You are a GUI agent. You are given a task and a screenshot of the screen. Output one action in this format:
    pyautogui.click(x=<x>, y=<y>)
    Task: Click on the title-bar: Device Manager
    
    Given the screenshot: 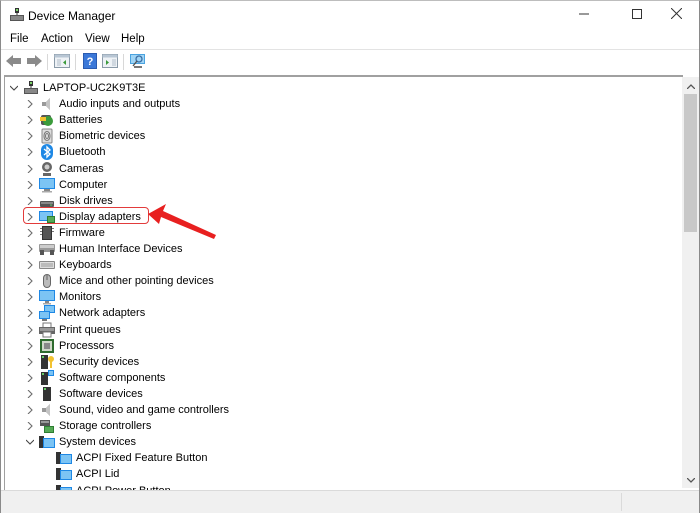 What is the action you would take?
    pyautogui.click(x=350, y=15)
    